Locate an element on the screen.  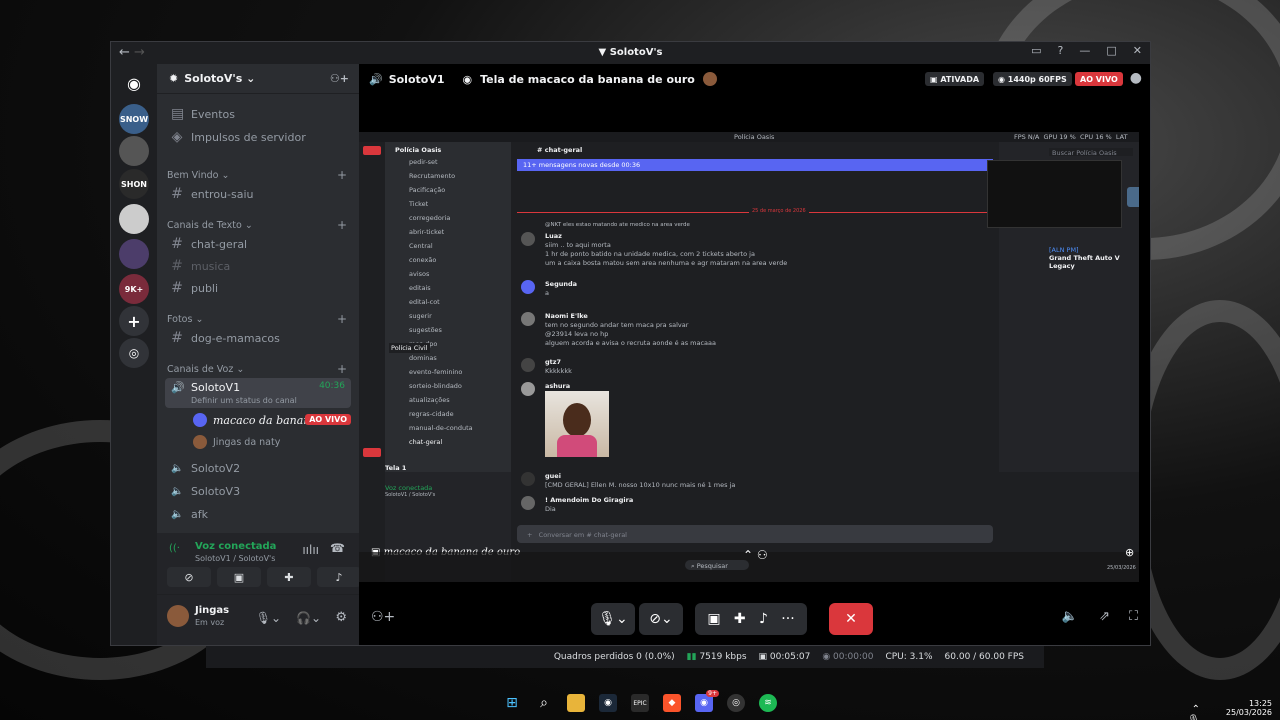
inner-channel: evento-feminino is located at coordinates (436, 372).